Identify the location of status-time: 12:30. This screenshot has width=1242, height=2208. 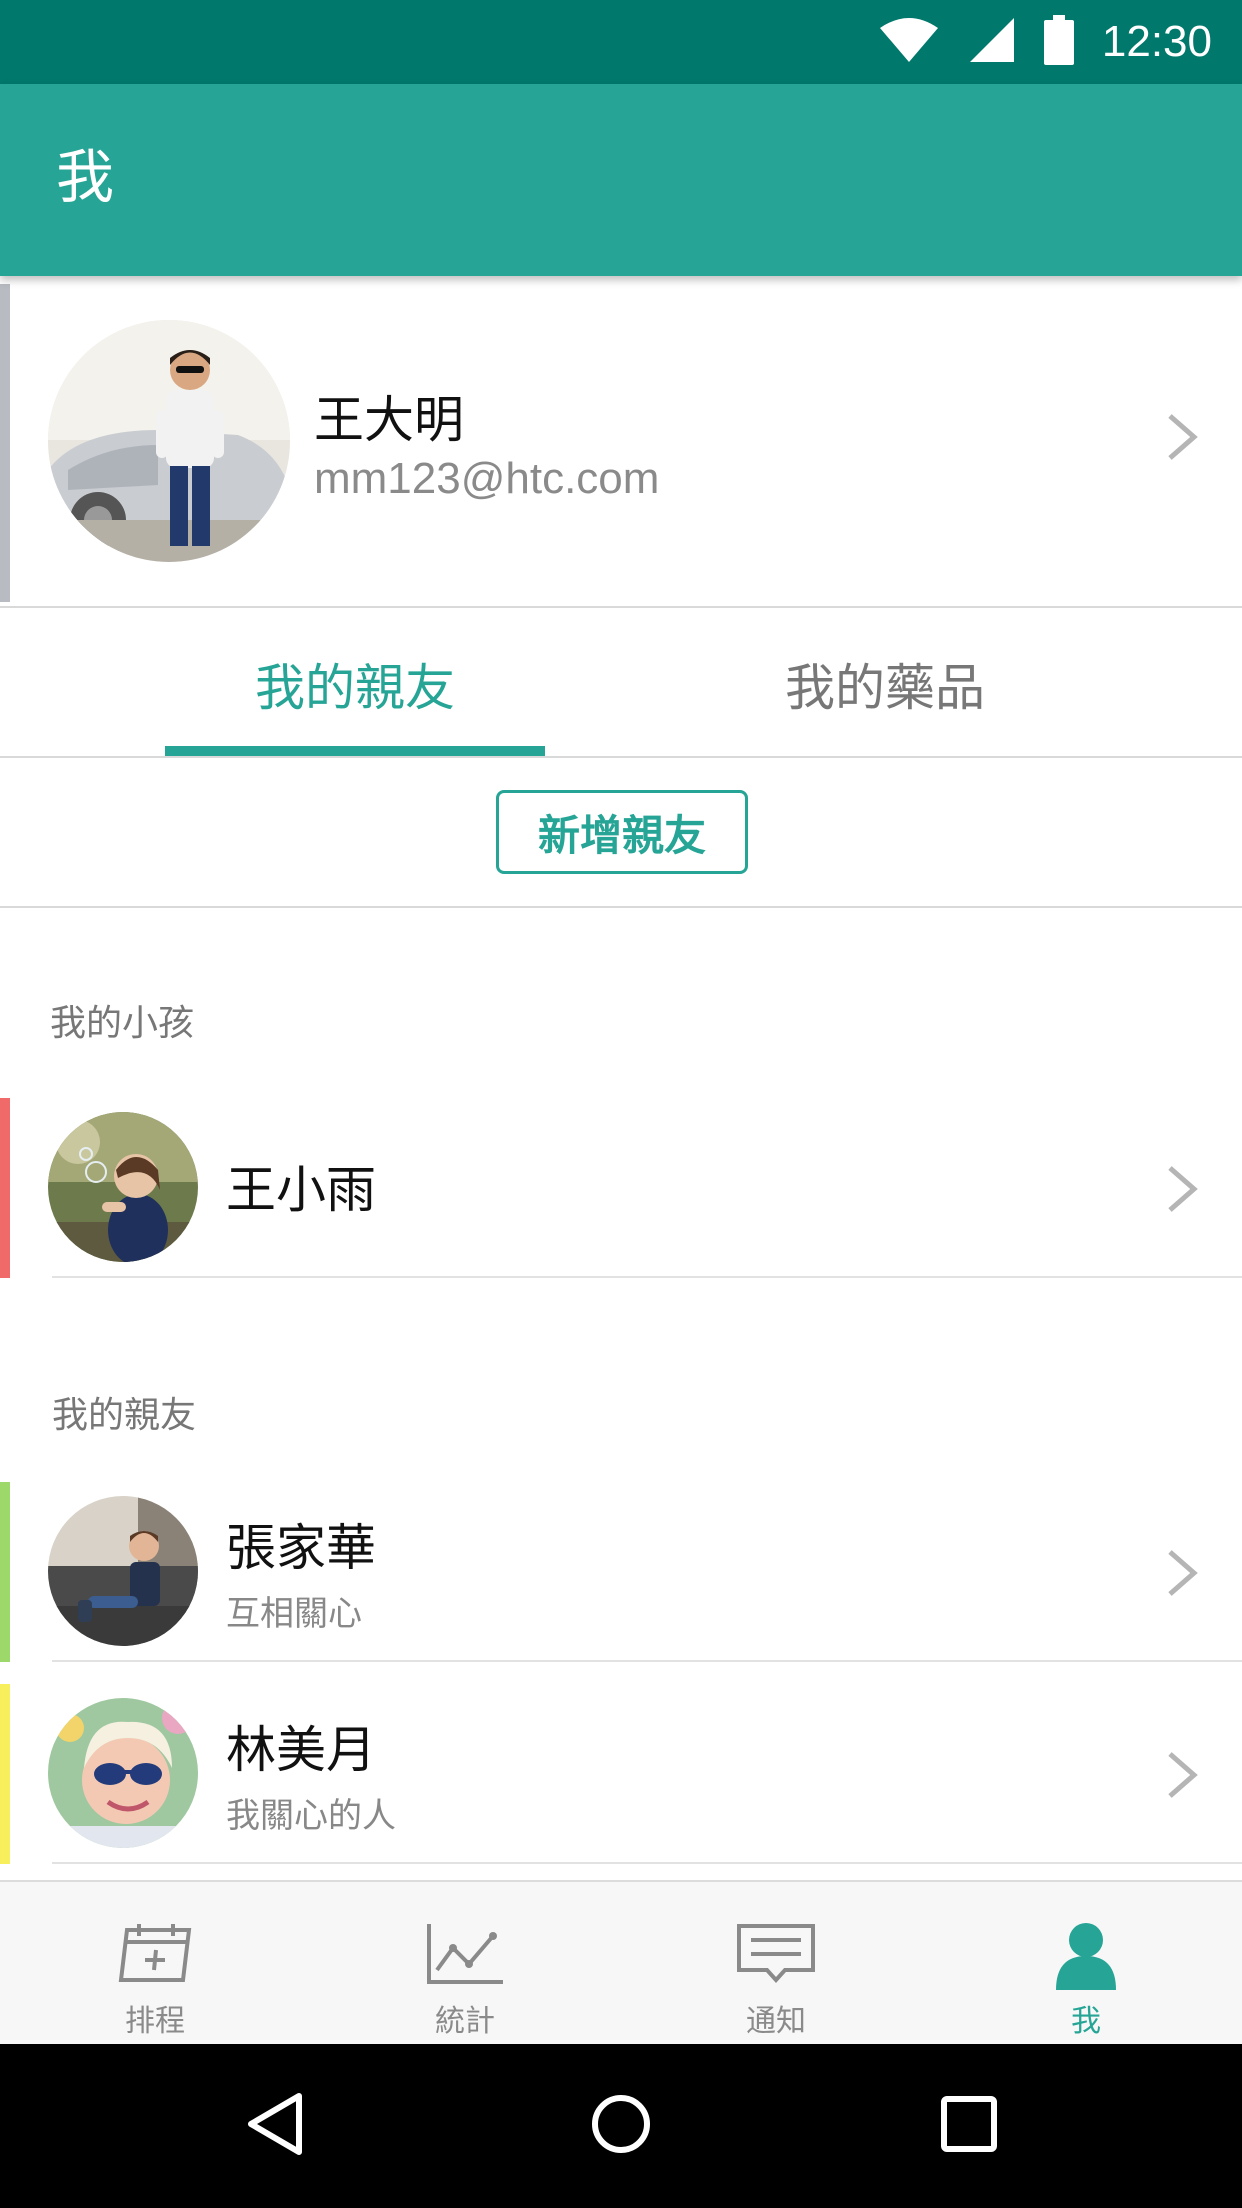
(1156, 41).